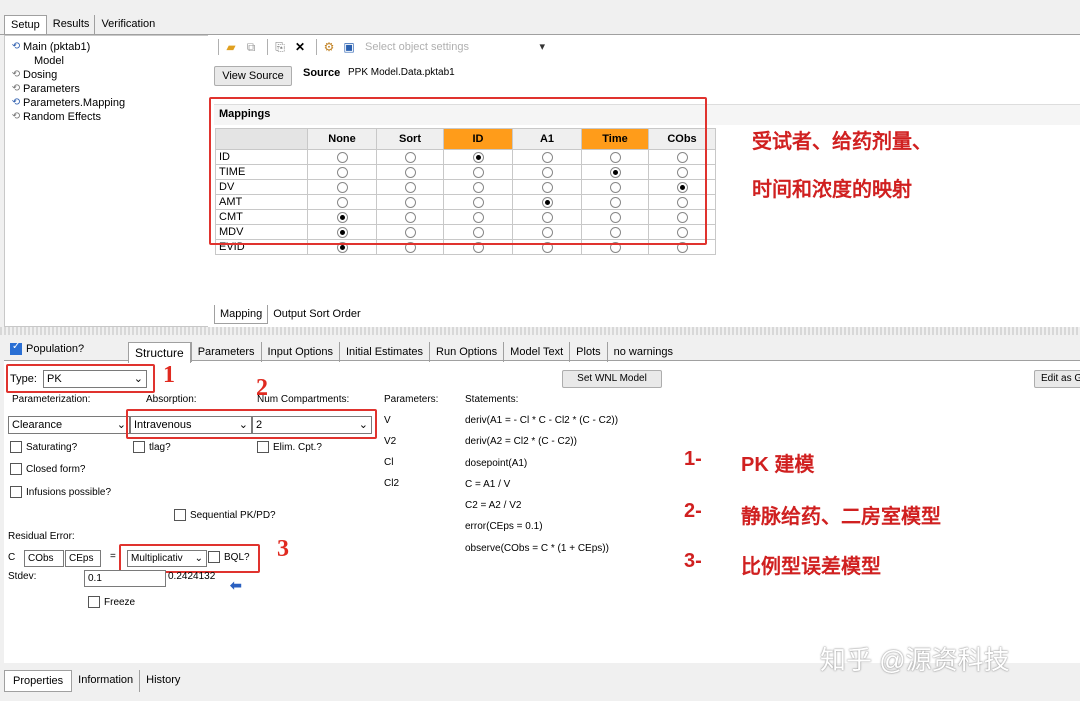  What do you see at coordinates (1057, 379) in the screenshot?
I see `edit-as-button: Edit as G` at bounding box center [1057, 379].